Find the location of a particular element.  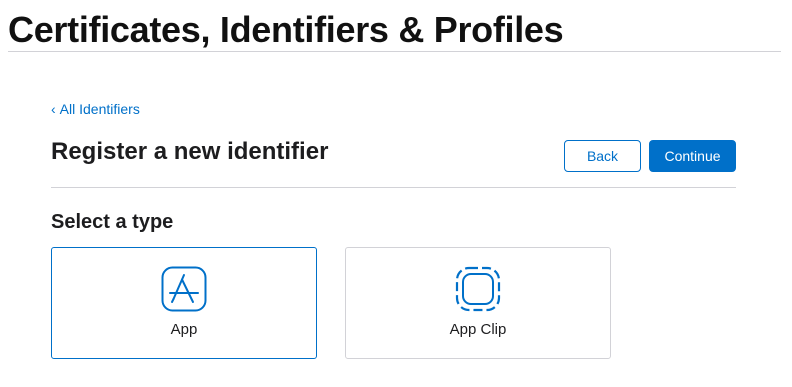

all-identifiers-link: ‹ All Identifiers is located at coordinates (95, 109).